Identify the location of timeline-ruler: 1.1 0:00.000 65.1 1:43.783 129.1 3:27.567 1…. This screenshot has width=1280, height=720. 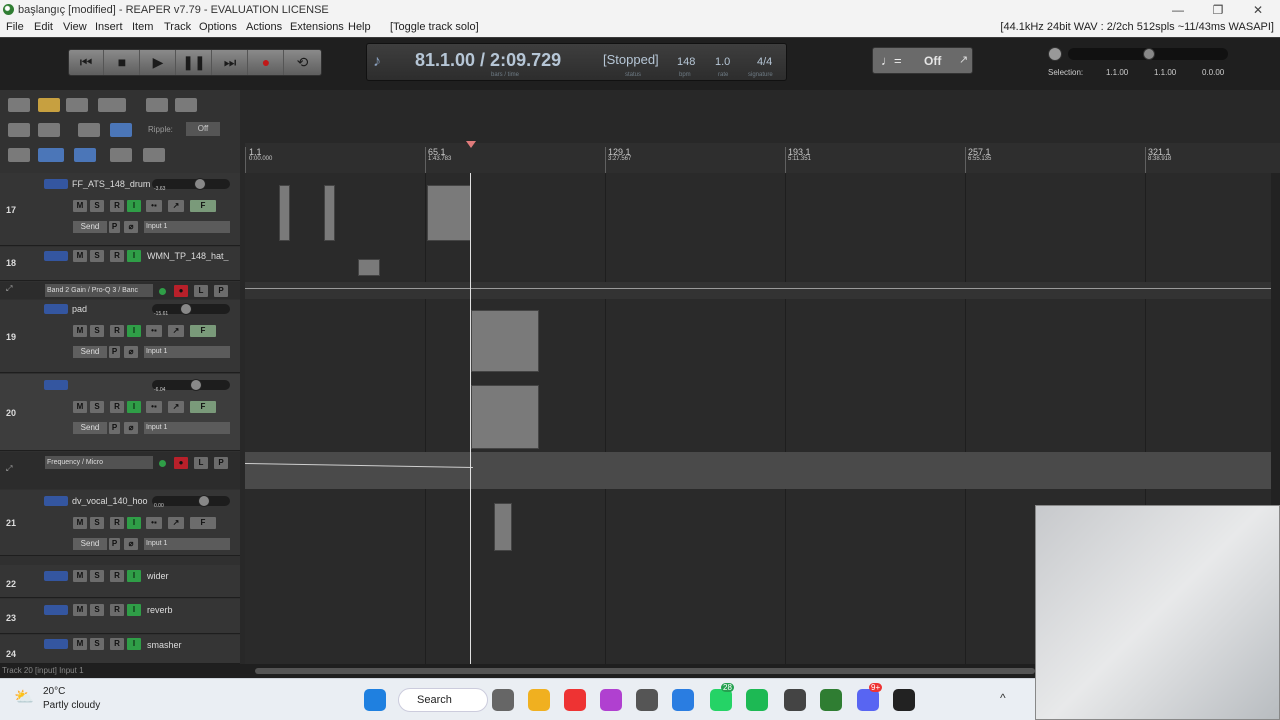
(762, 158).